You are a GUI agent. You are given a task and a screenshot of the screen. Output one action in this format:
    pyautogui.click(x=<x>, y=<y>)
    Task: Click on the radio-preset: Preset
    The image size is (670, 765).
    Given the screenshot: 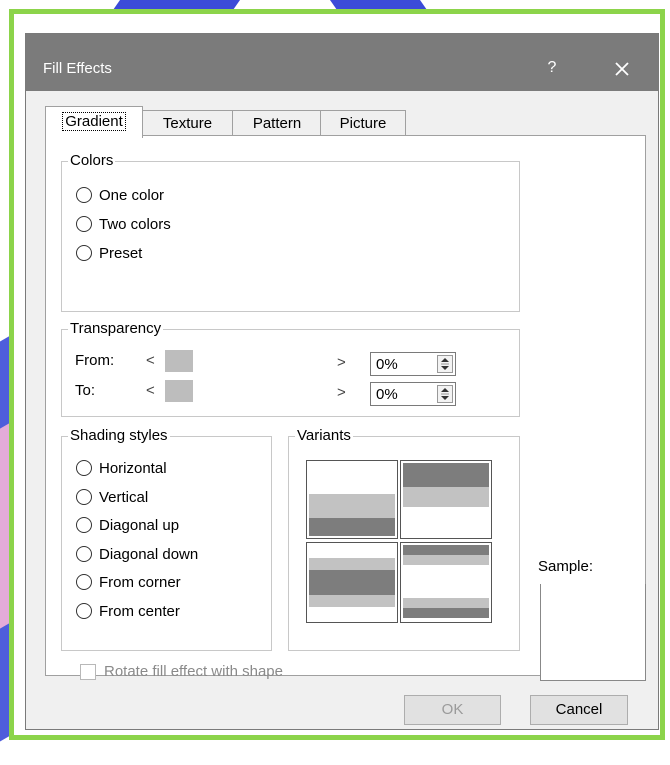 What is the action you would take?
    pyautogui.click(x=109, y=253)
    